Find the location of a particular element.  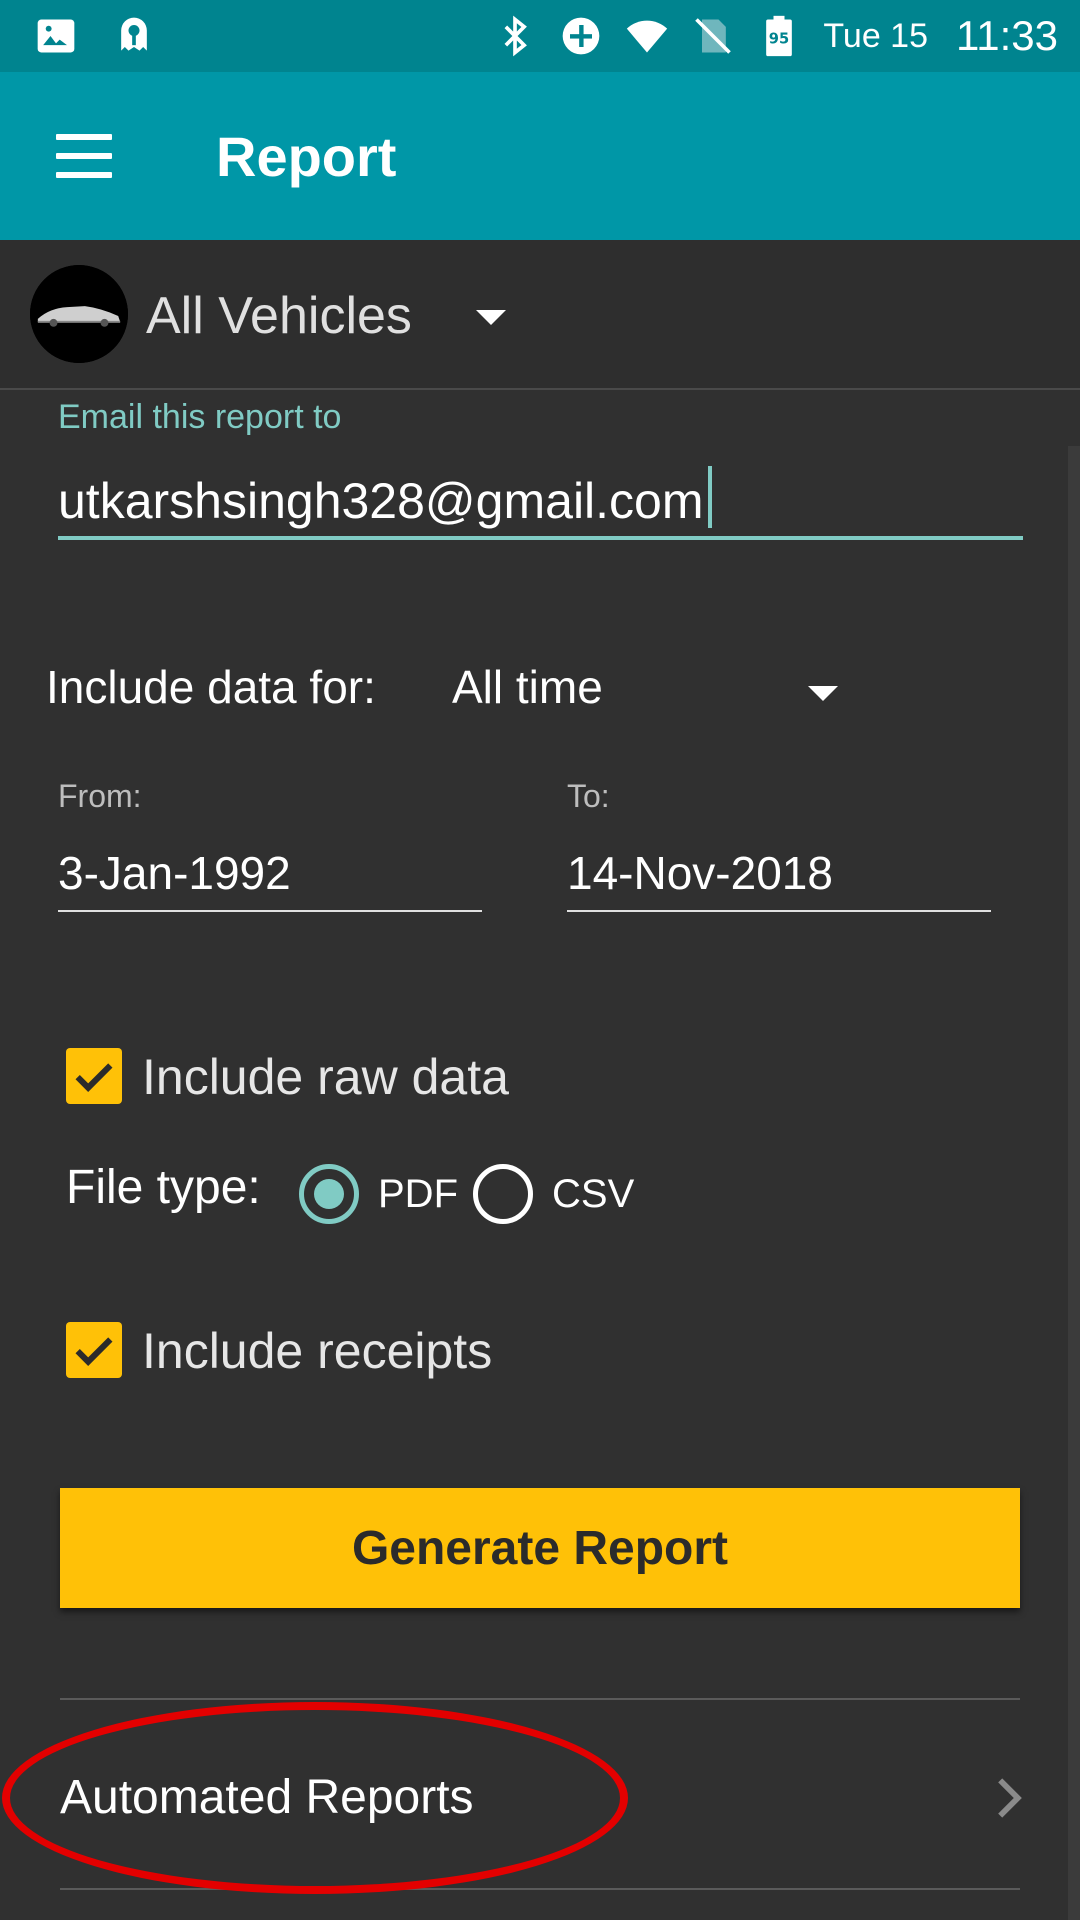

battery-icon: 95 is located at coordinates (779, 36).